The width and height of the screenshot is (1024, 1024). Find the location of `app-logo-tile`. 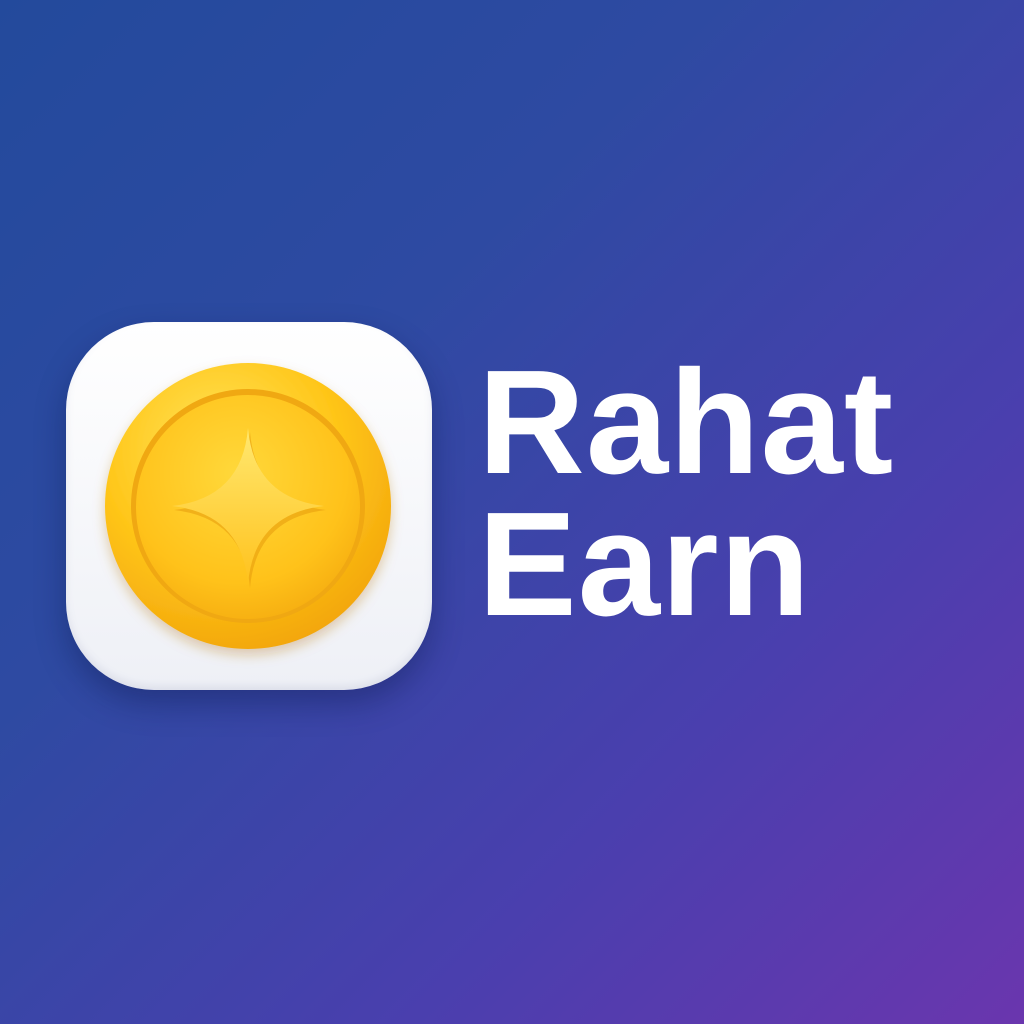

app-logo-tile is located at coordinates (249, 506).